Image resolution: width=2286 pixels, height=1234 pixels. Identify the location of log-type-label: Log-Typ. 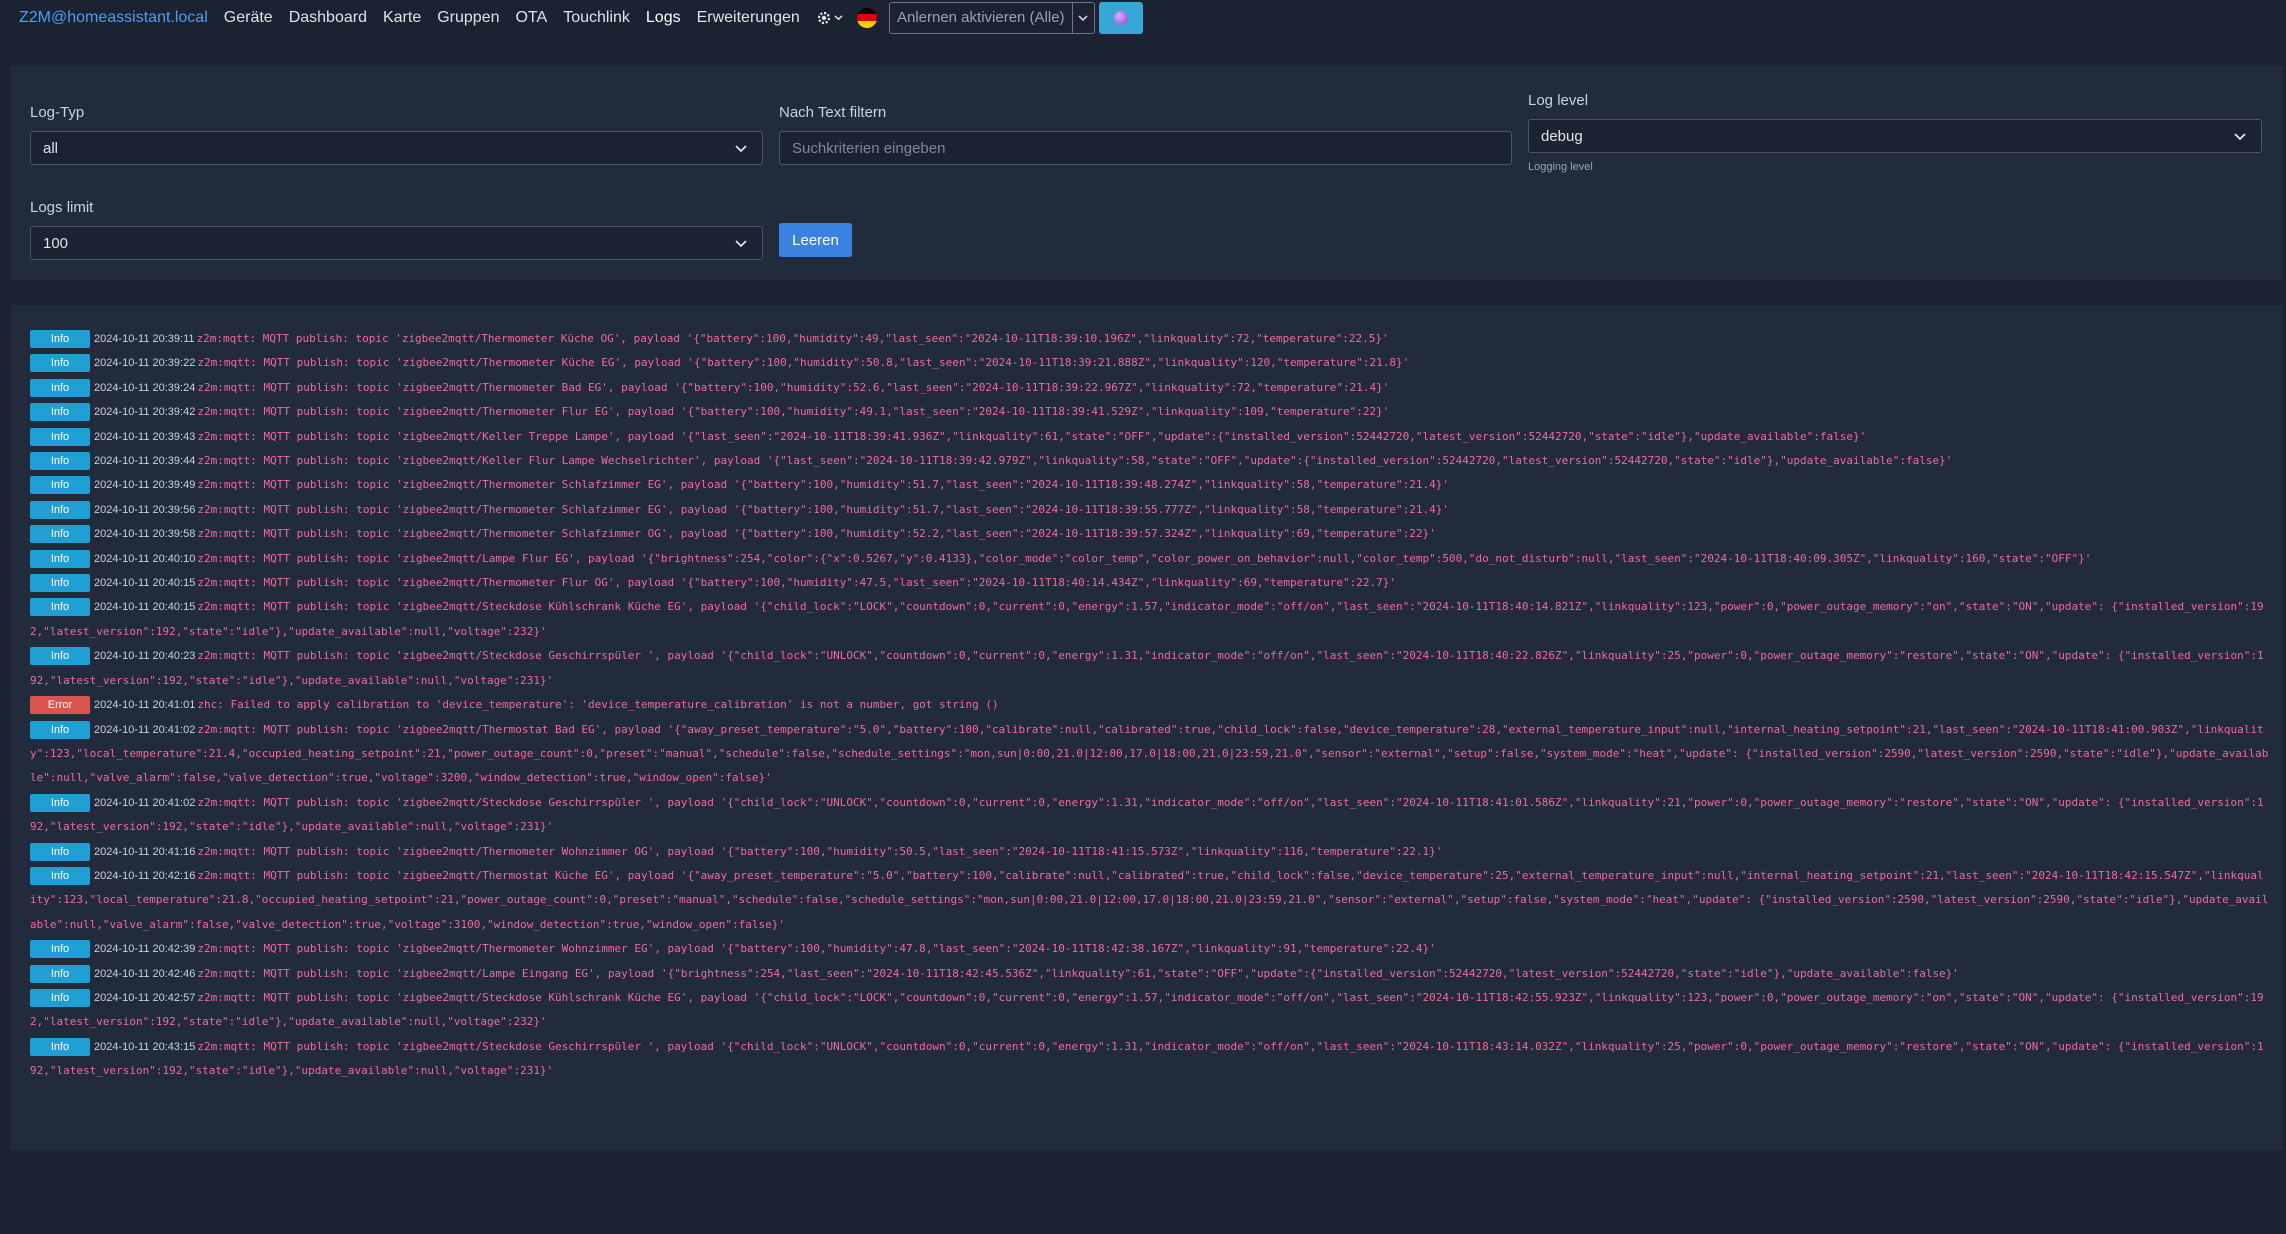
(57, 112).